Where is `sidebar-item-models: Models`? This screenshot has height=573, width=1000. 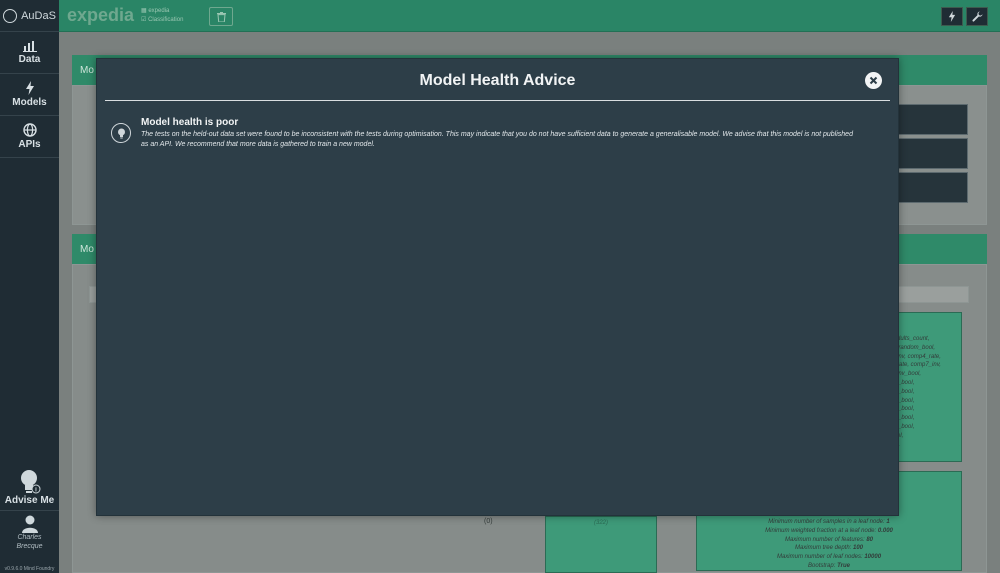 sidebar-item-models: Models is located at coordinates (29, 95).